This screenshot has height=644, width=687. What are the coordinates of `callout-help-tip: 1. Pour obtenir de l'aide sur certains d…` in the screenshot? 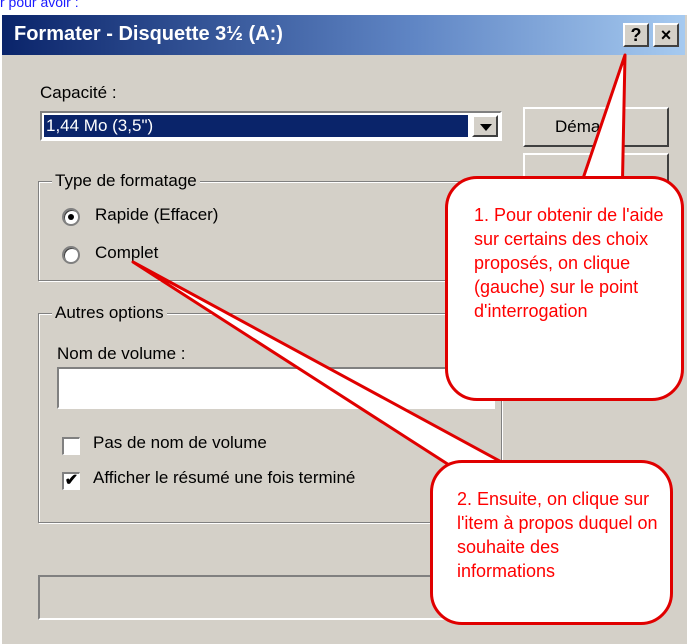 It's located at (564, 288).